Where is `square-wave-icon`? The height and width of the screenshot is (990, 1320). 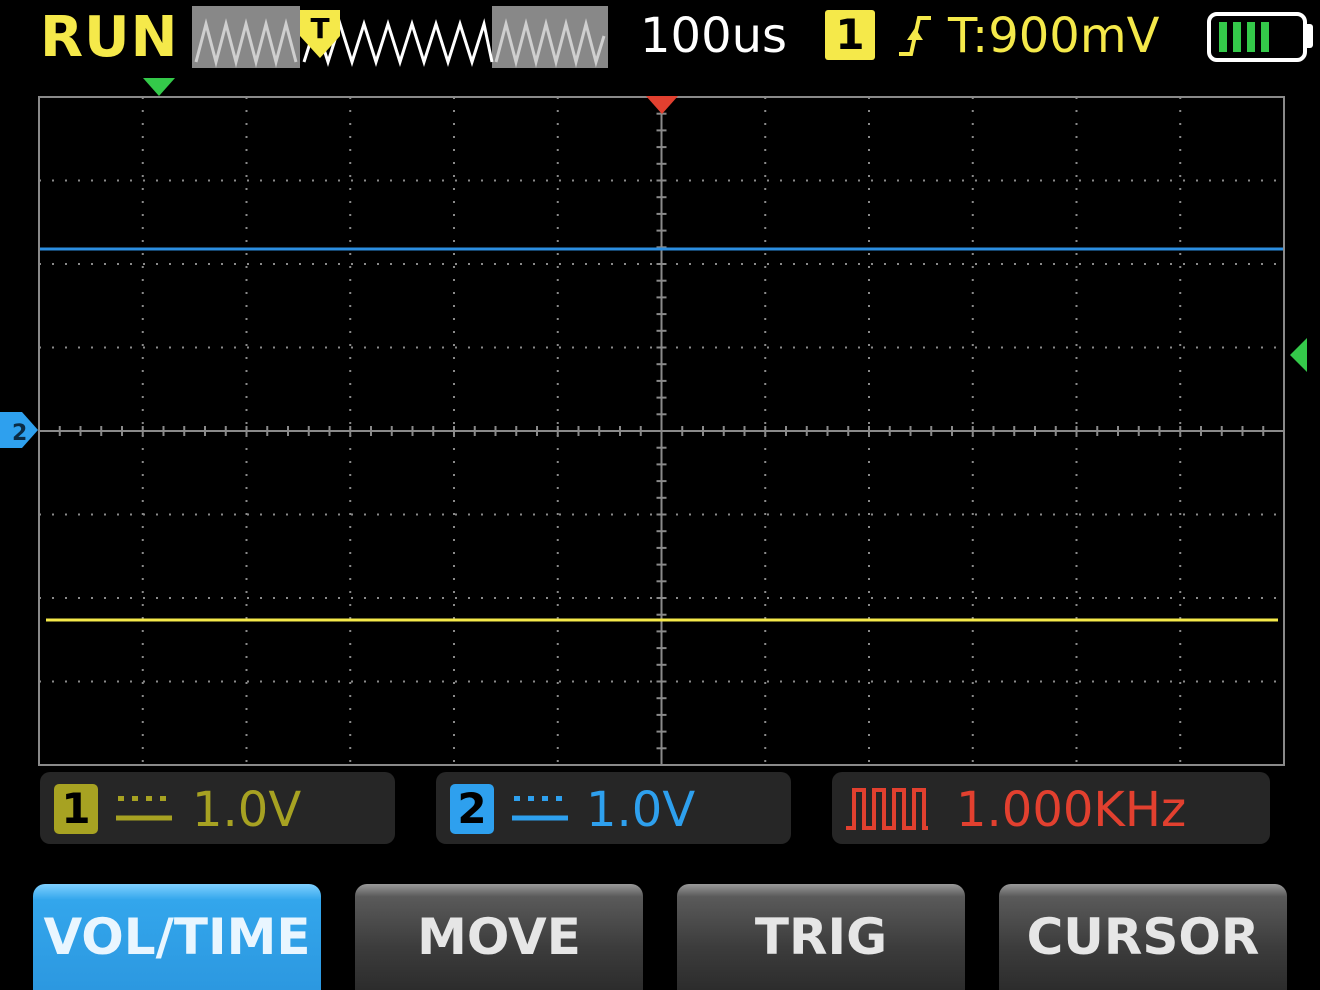 square-wave-icon is located at coordinates (887, 809).